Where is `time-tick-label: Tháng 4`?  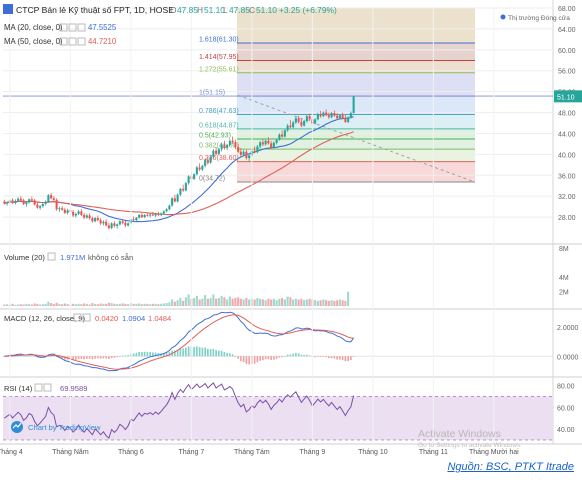
time-tick-label: Tháng 4 is located at coordinates (11, 452).